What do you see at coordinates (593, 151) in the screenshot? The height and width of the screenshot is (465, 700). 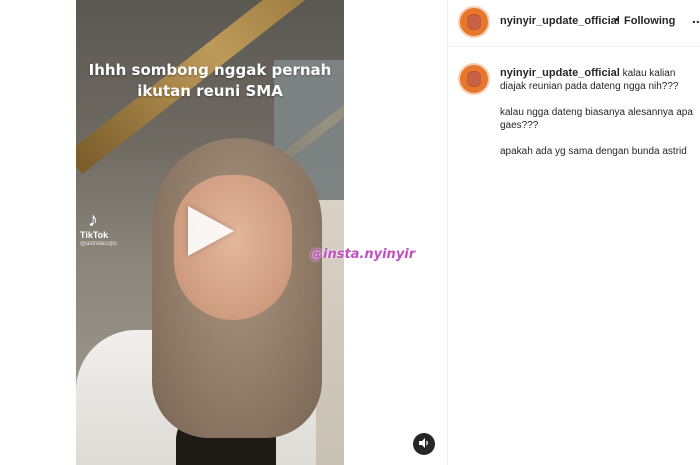 I see `caption-paragraph: apakah ada yg sama dengan bunda astrid` at bounding box center [593, 151].